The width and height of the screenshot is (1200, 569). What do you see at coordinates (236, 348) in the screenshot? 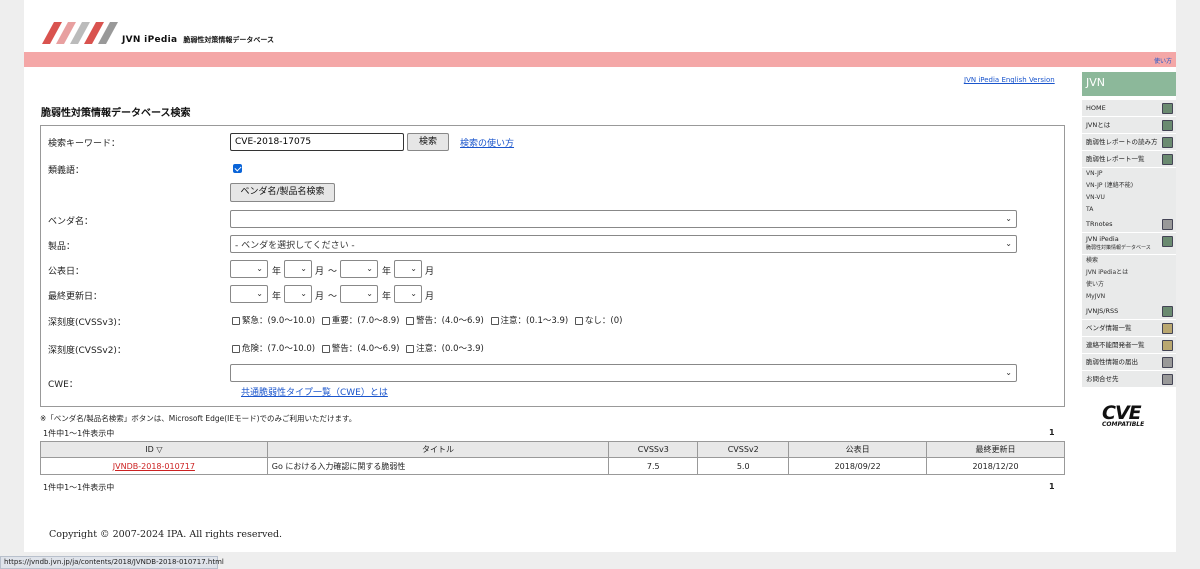
I see `cvss2-high-checkbox` at bounding box center [236, 348].